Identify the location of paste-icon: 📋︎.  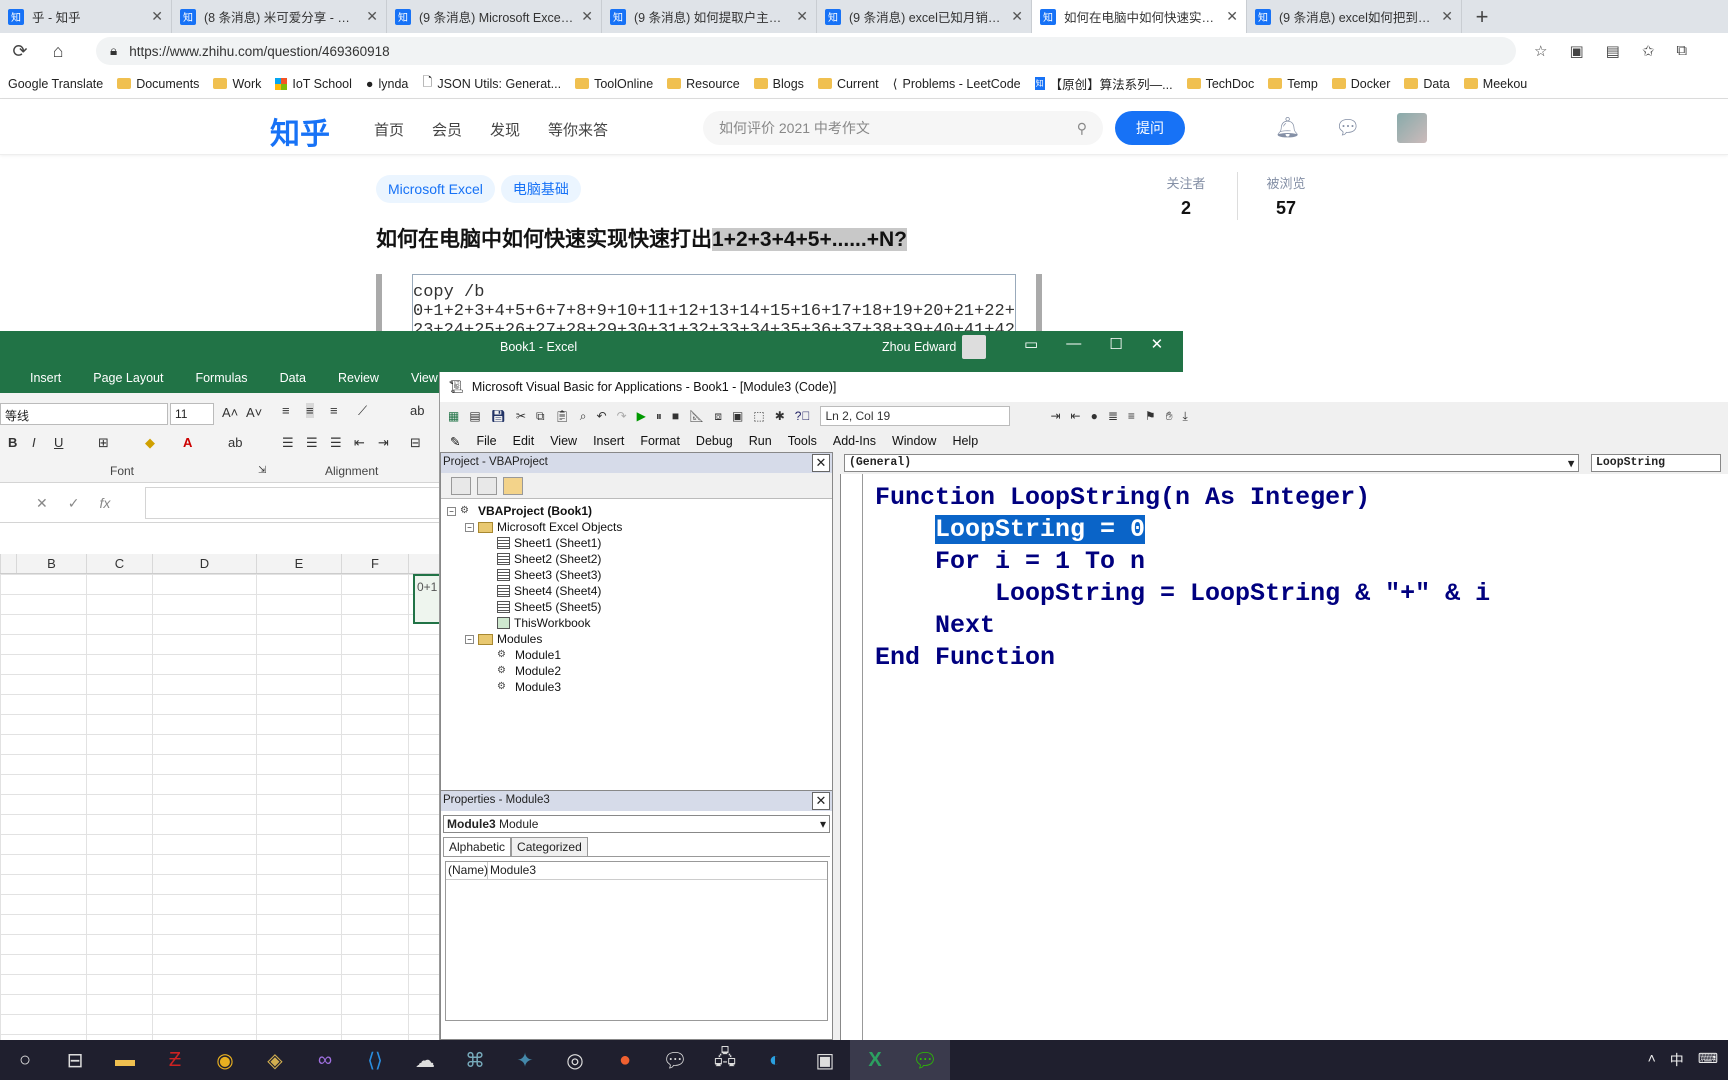
(562, 416).